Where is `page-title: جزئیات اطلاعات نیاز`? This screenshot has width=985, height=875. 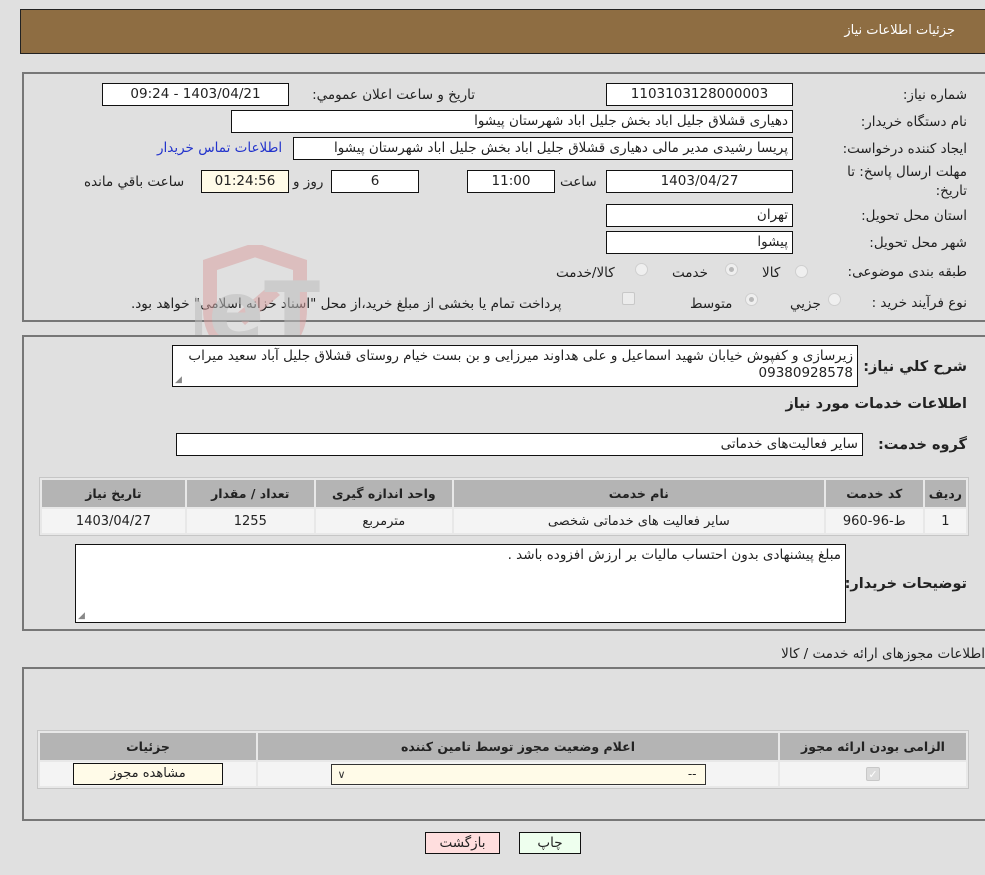 page-title: جزئیات اطلاعات نیاز is located at coordinates (899, 30).